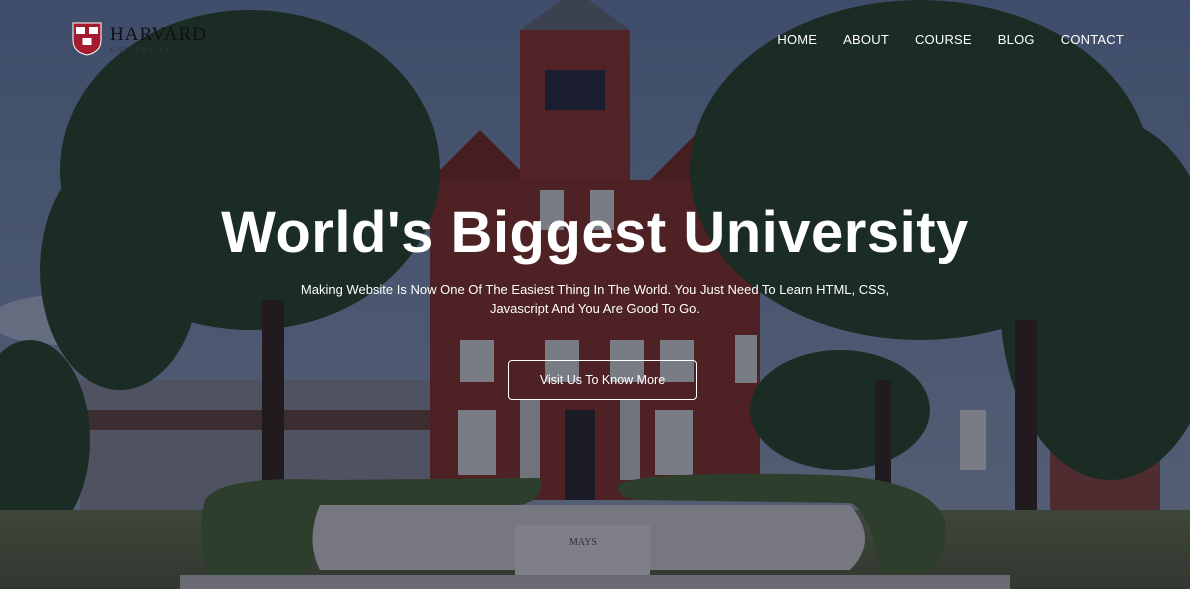 This screenshot has width=1190, height=589. I want to click on nav-links: HOME ABOUT COURSE BLOG CONTACT, so click(950, 39).